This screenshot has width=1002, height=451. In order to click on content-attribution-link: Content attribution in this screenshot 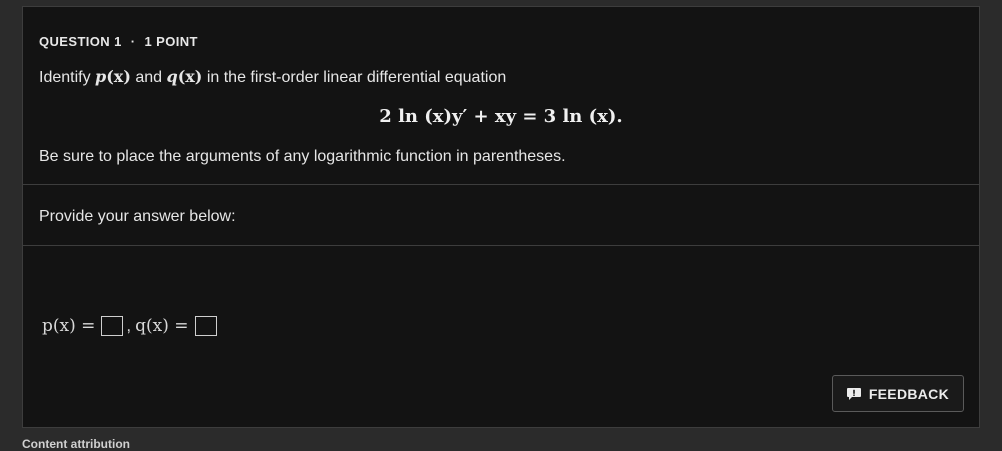, I will do `click(76, 444)`.